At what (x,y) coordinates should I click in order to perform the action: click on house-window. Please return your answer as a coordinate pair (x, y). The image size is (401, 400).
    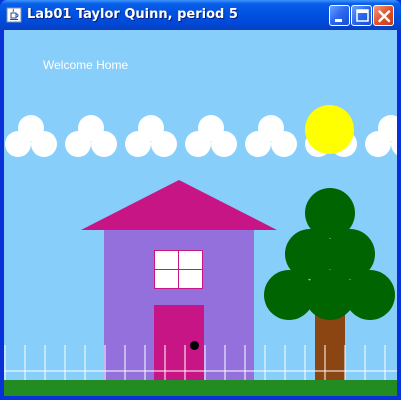
    Looking at the image, I should click on (178, 269).